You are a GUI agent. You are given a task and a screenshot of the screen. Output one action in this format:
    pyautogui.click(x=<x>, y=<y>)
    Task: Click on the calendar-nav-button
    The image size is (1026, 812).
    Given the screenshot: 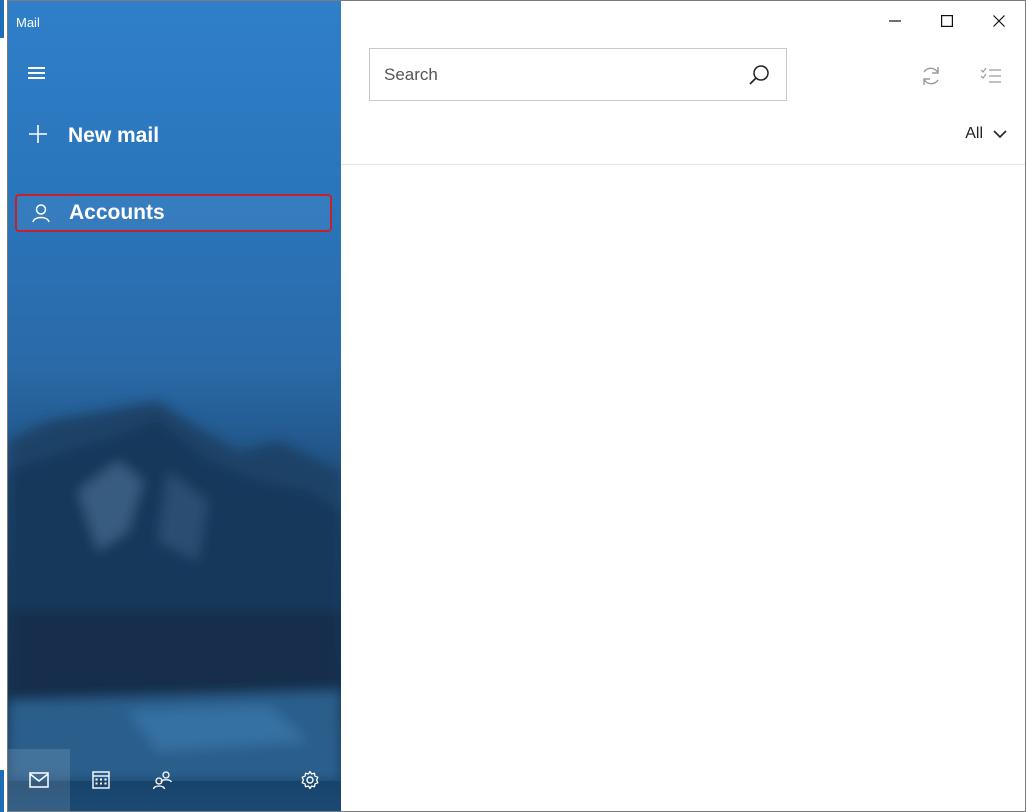 What is the action you would take?
    pyautogui.click(x=101, y=780)
    